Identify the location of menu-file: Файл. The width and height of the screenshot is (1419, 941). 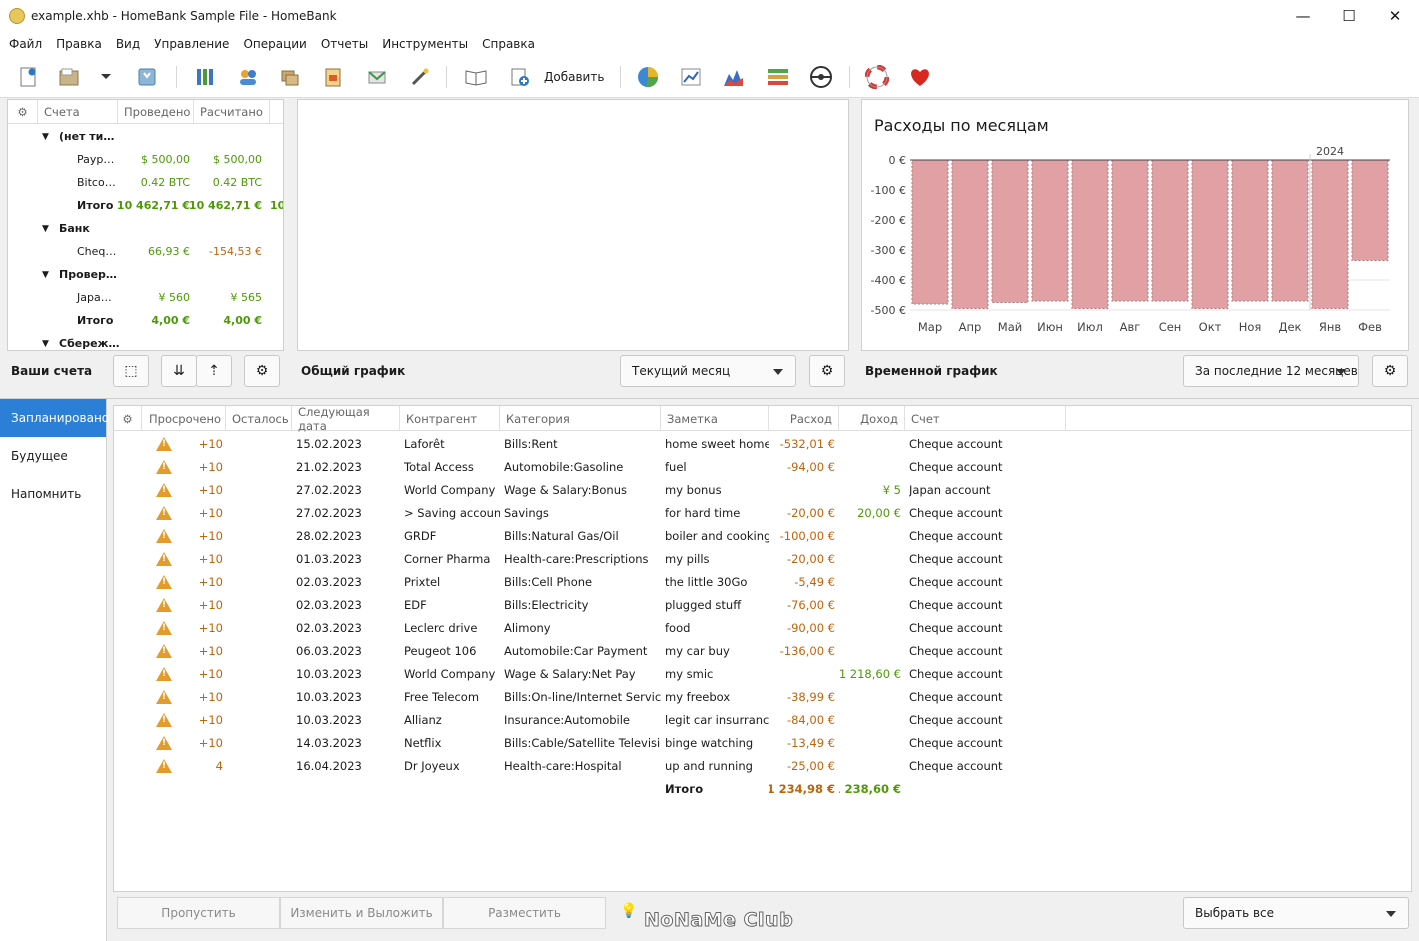
(25, 44).